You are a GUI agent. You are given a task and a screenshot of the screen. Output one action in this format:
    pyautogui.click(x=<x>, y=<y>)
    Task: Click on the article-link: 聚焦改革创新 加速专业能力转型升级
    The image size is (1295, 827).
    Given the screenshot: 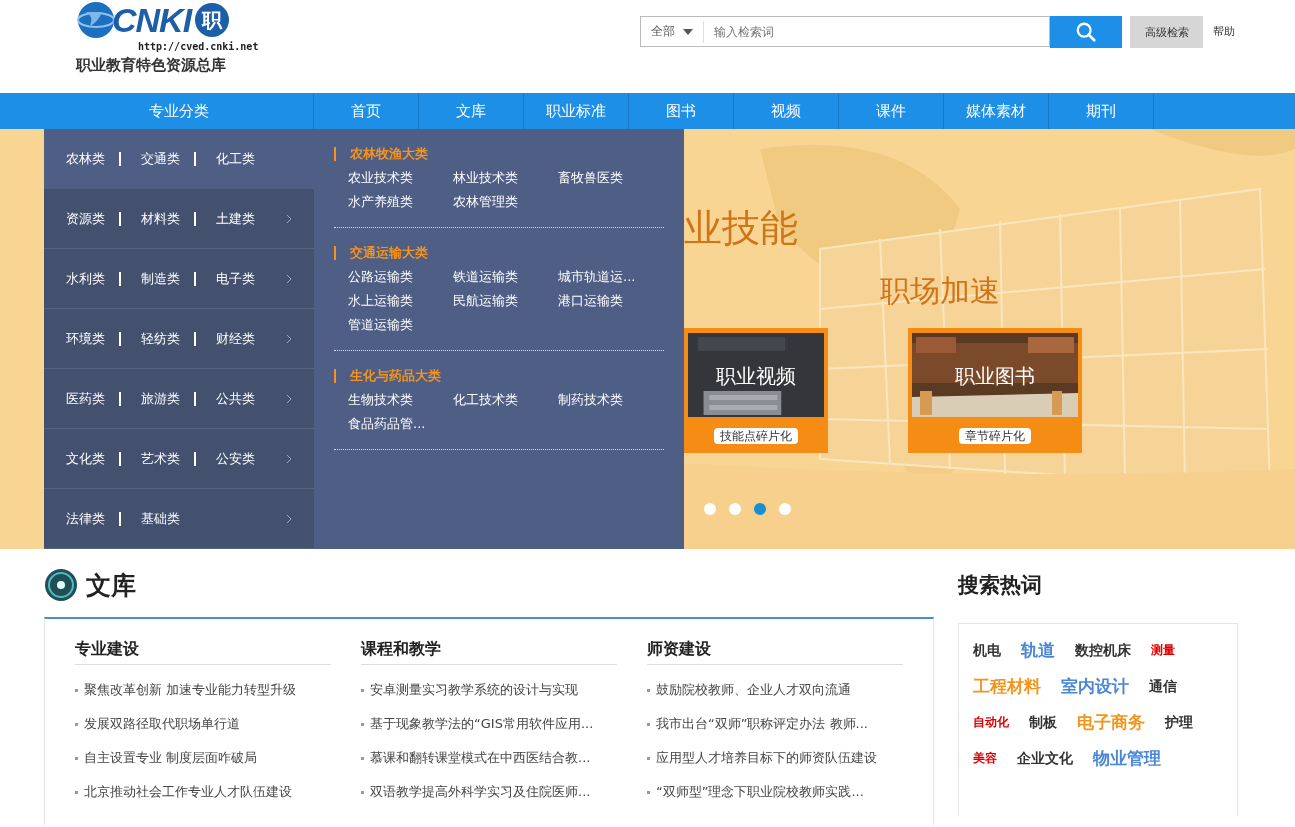 What is the action you would take?
    pyautogui.click(x=190, y=690)
    